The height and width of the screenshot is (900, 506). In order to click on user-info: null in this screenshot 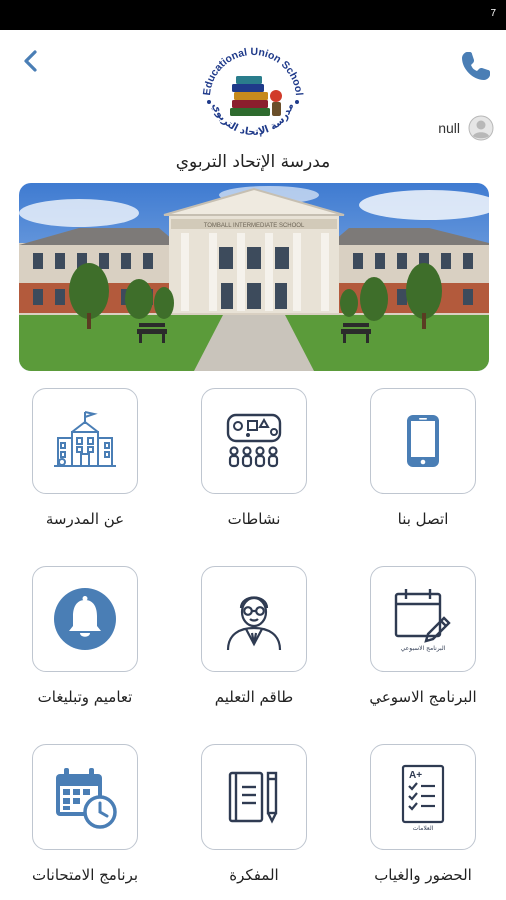, I will do `click(466, 128)`.